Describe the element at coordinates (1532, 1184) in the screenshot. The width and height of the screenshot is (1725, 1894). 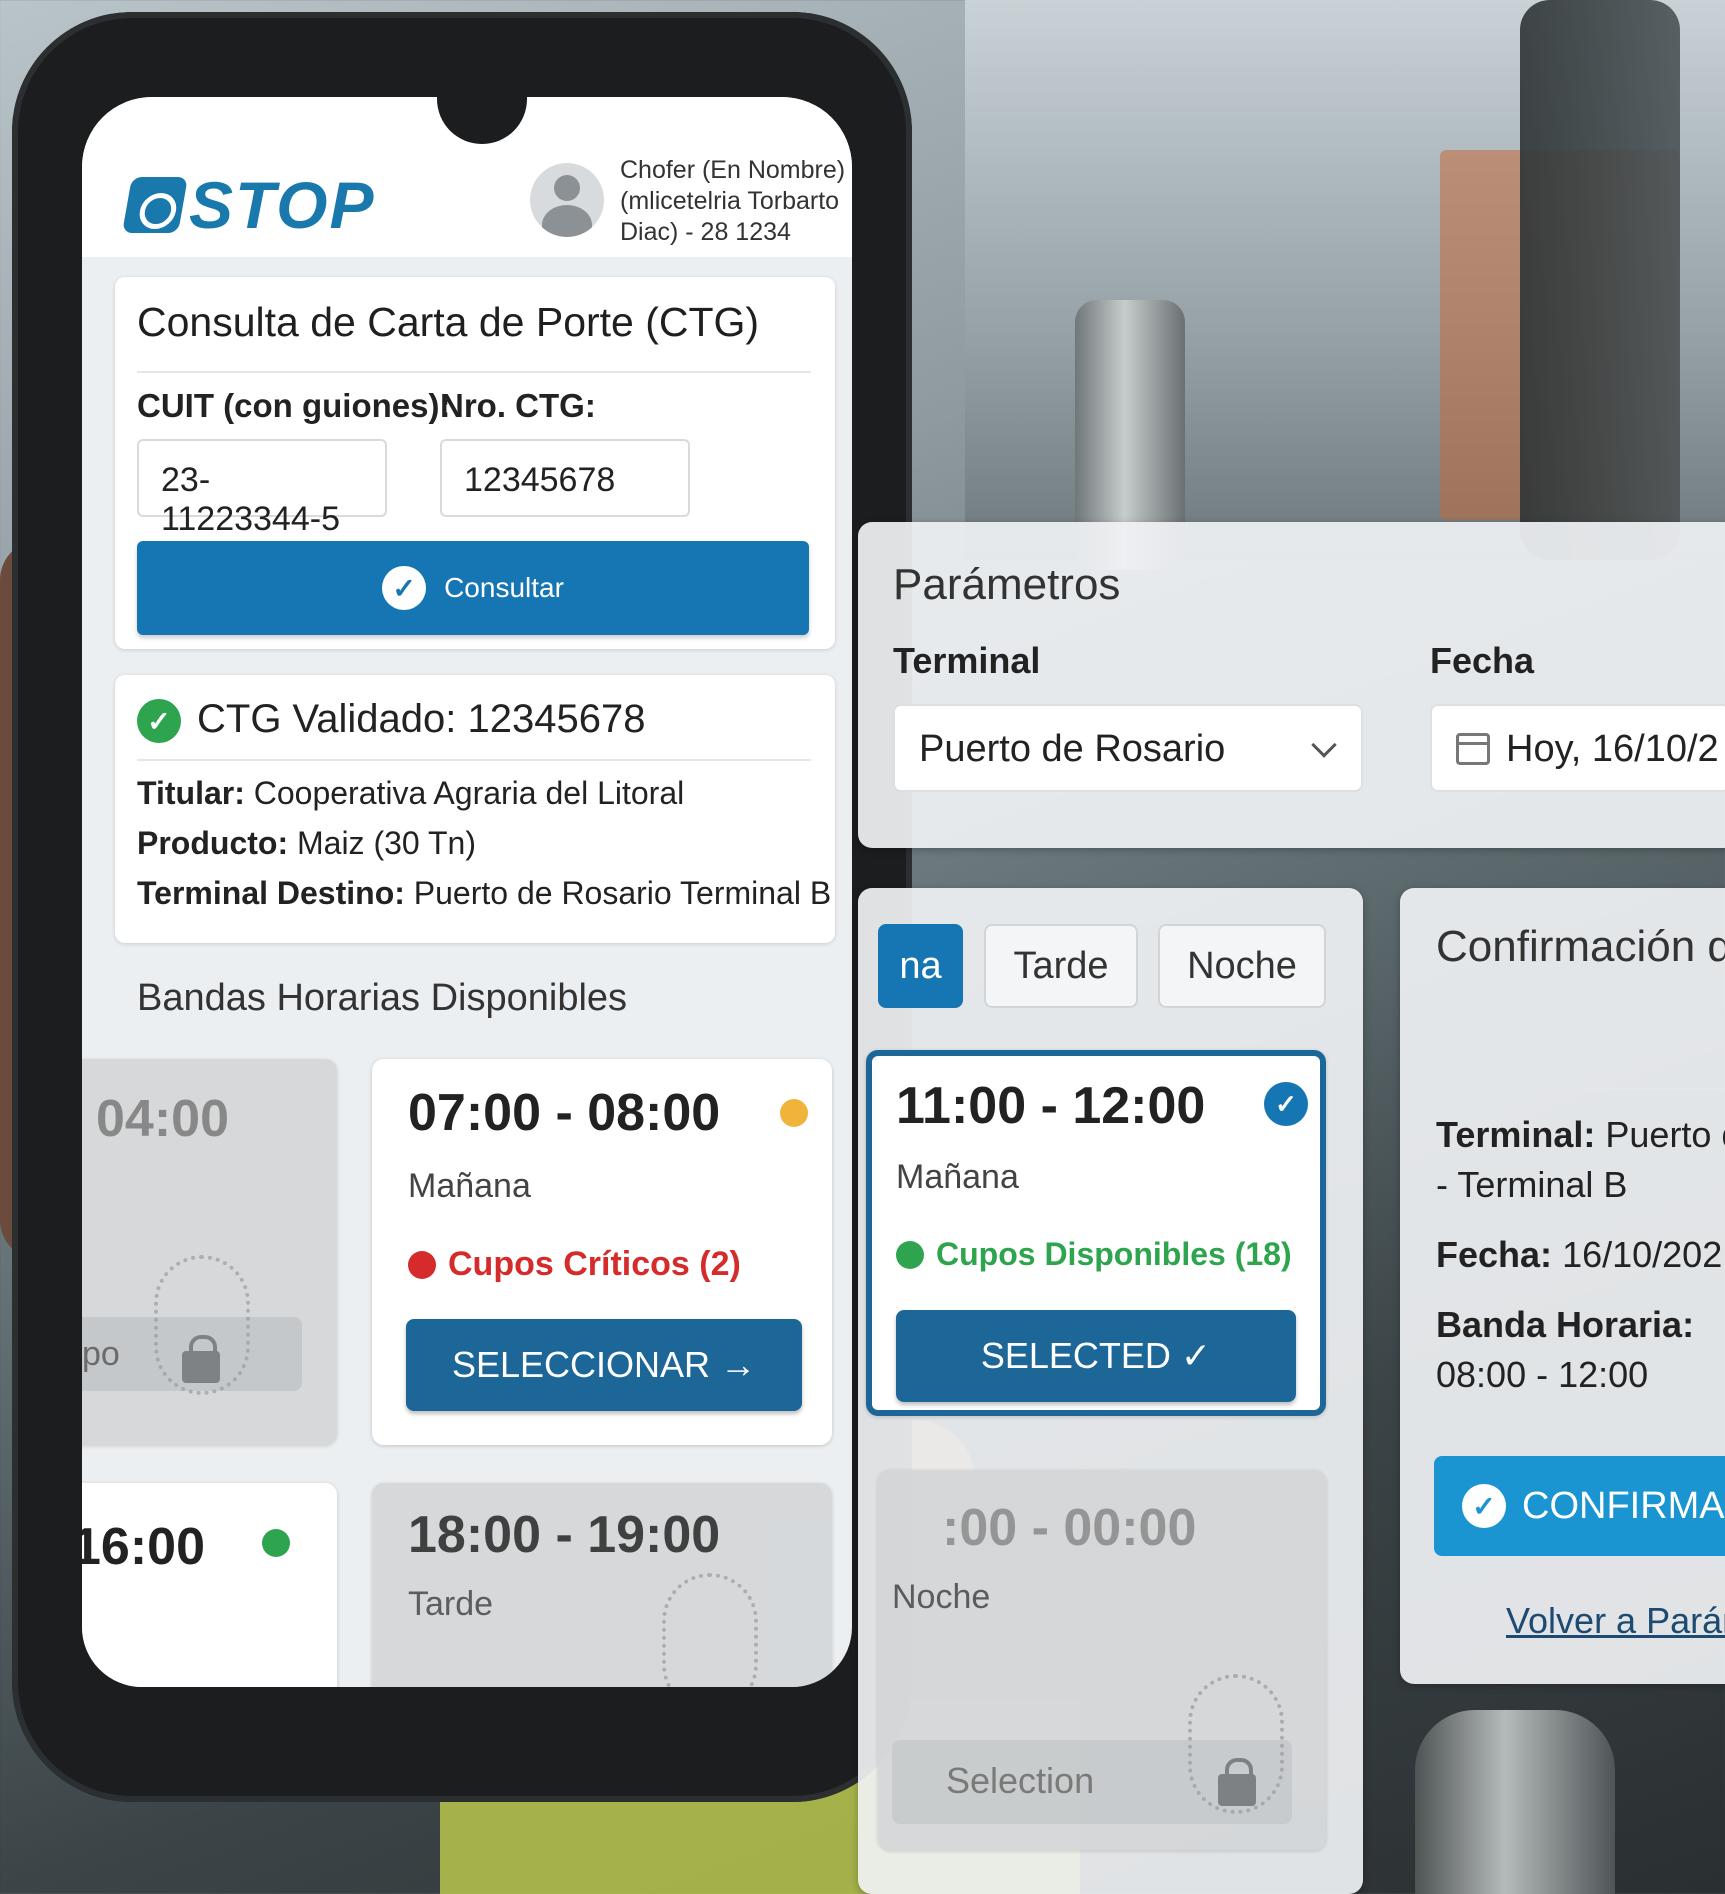
I see `confirm-terminal-line2: - Terminal B` at that location.